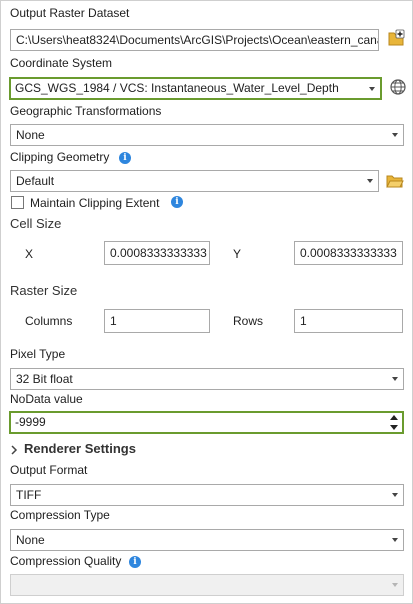  What do you see at coordinates (194, 181) in the screenshot?
I see `clipping-geometry-select: Default` at bounding box center [194, 181].